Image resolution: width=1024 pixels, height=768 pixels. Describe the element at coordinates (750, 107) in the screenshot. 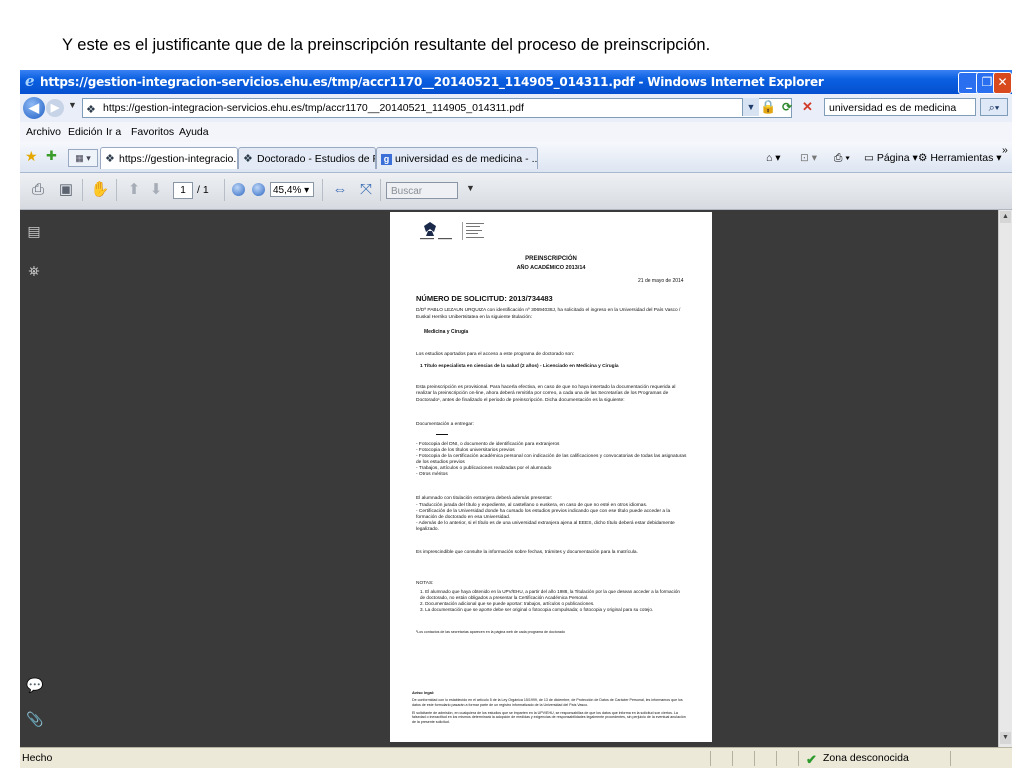

I see `address-dropdown-icon: ▼` at that location.